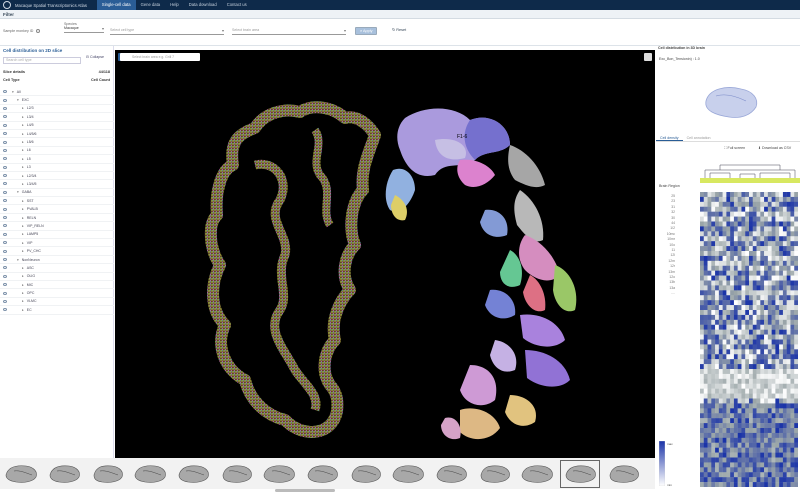  Describe the element at coordinates (749, 339) in the screenshot. I see `heatmap` at that location.